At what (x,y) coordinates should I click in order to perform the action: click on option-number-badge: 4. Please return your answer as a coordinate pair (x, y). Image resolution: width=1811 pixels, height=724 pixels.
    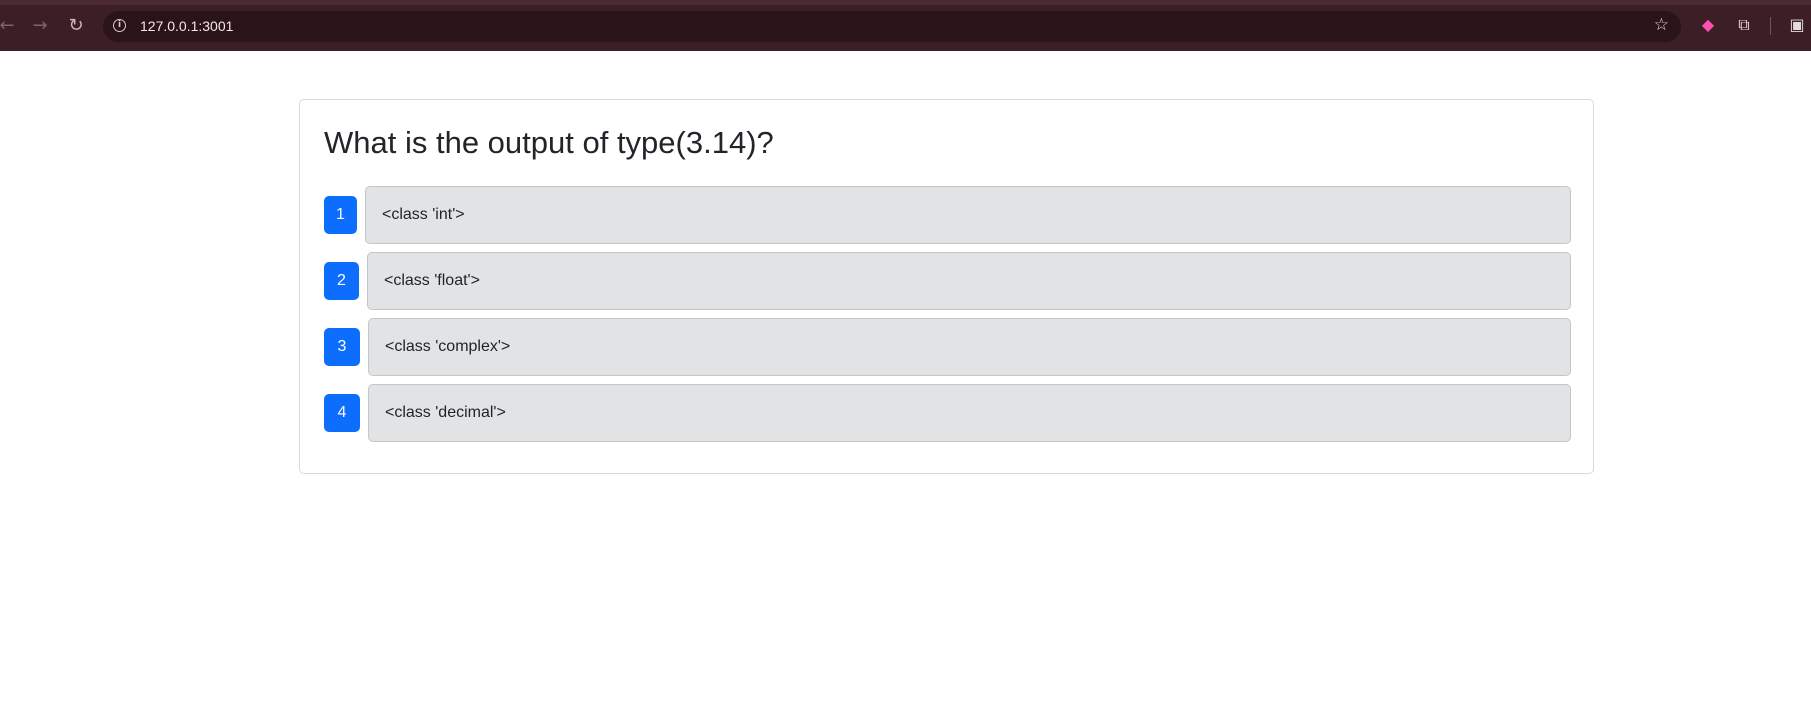
    Looking at the image, I should click on (342, 413).